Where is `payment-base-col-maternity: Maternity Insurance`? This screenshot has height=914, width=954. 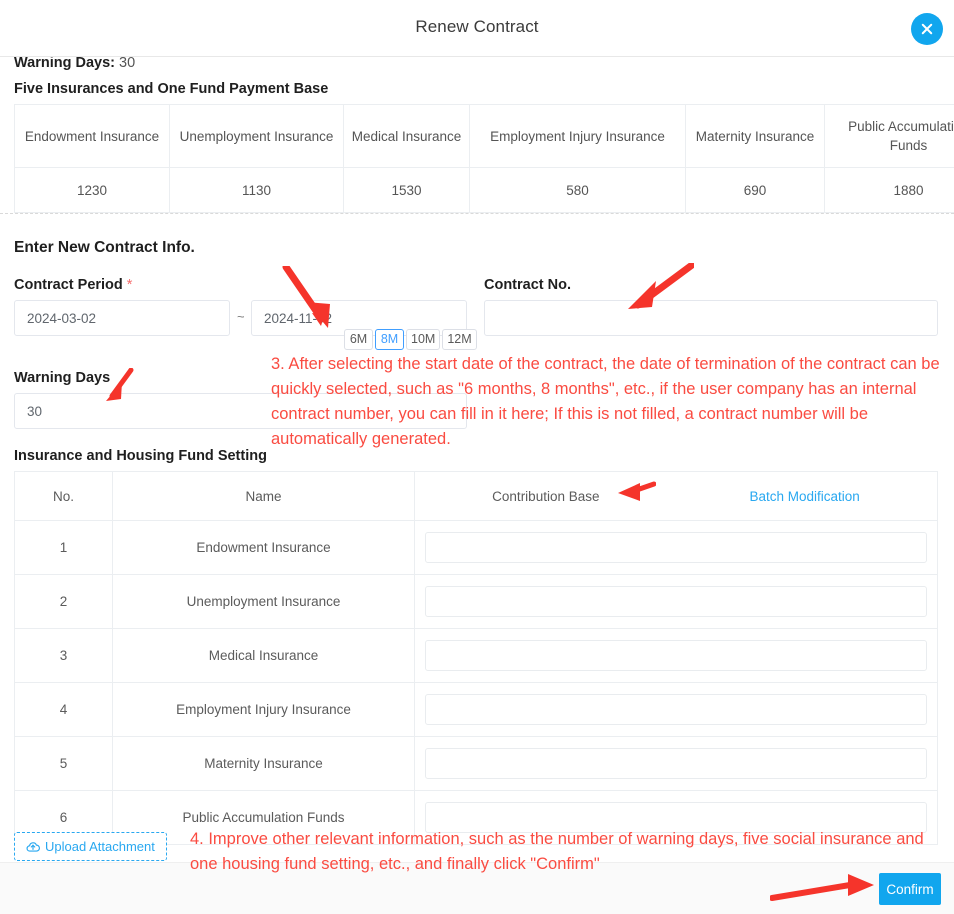
payment-base-col-maternity: Maternity Insurance is located at coordinates (755, 136).